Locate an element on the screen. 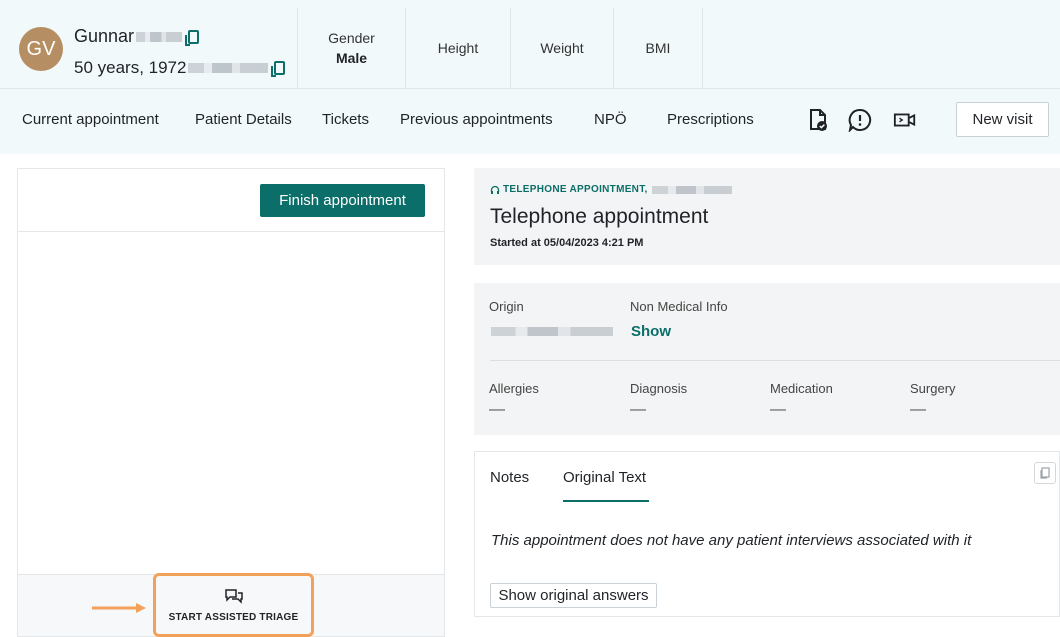 Image resolution: width=1060 pixels, height=637 pixels. start-assisted-triage-button: START ASSISTED TRIAGE is located at coordinates (233, 605).